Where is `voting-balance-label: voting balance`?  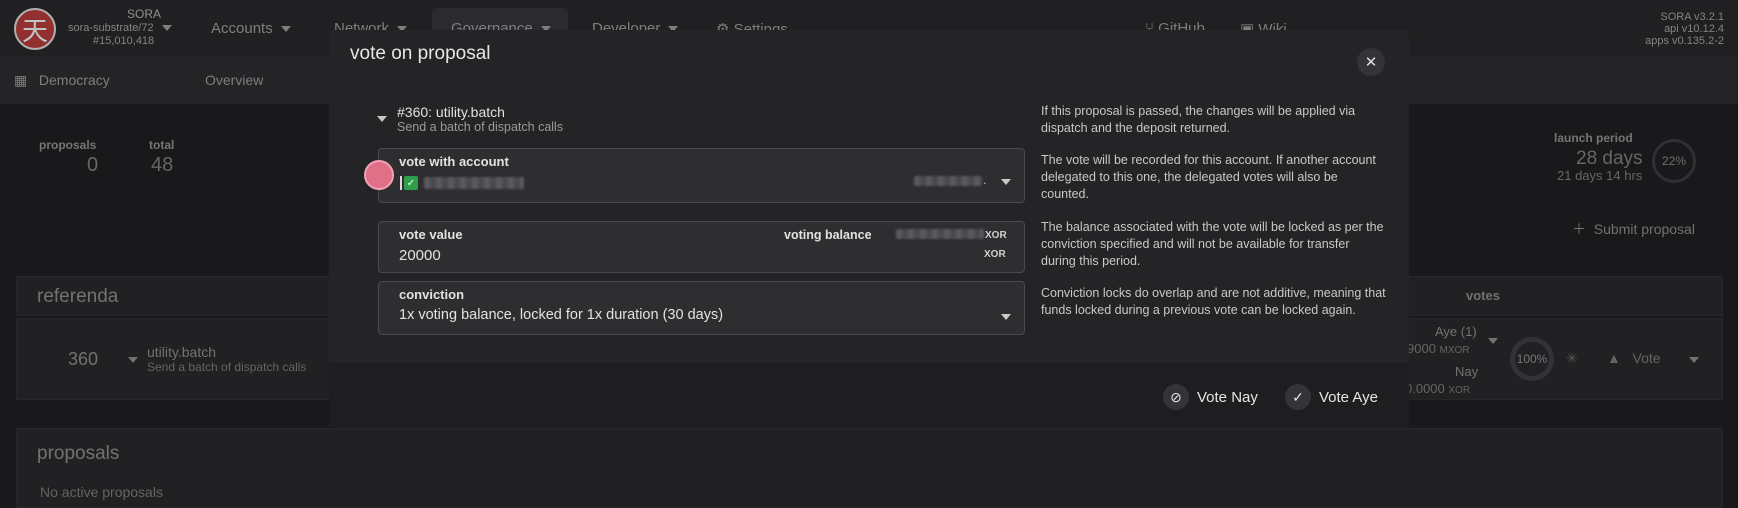
voting-balance-label: voting balance is located at coordinates (828, 235).